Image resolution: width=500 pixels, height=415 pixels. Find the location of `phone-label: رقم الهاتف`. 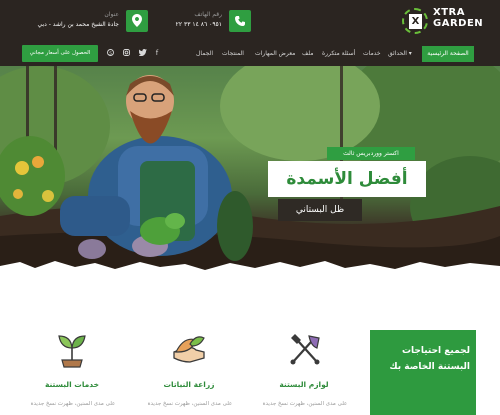

phone-label: رقم الهاتف is located at coordinates (208, 14).